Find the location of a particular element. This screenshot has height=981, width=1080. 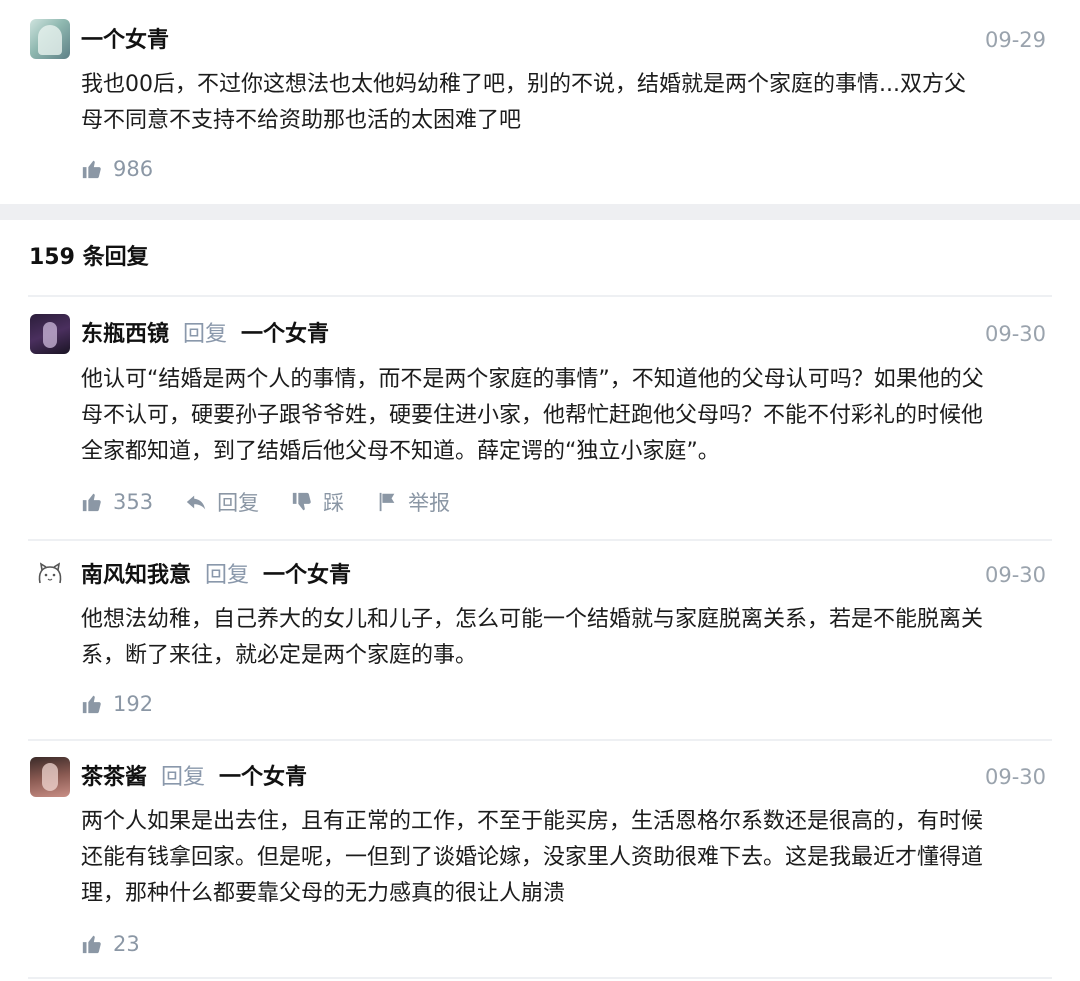

dislike-button-label: 踩 is located at coordinates (334, 503).